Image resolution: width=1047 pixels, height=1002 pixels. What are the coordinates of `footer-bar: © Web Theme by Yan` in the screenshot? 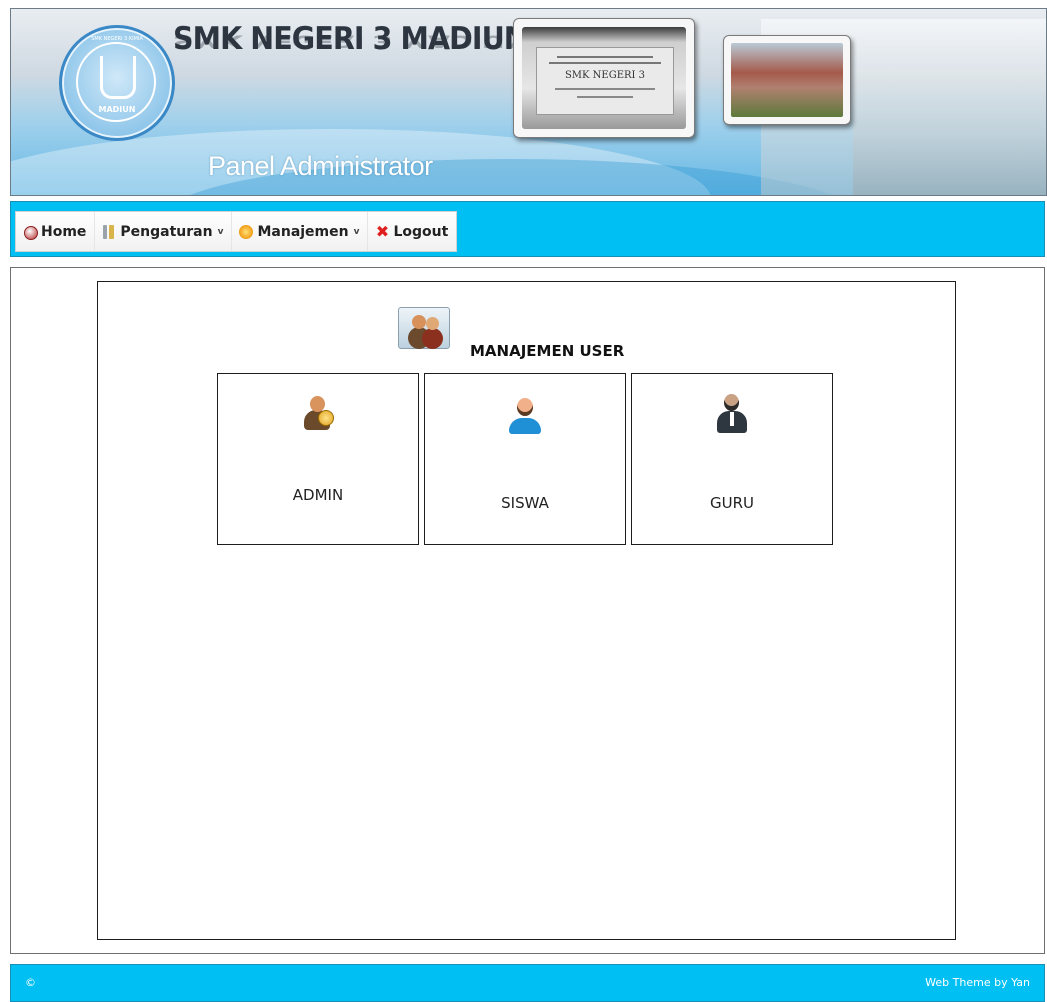 It's located at (527, 983).